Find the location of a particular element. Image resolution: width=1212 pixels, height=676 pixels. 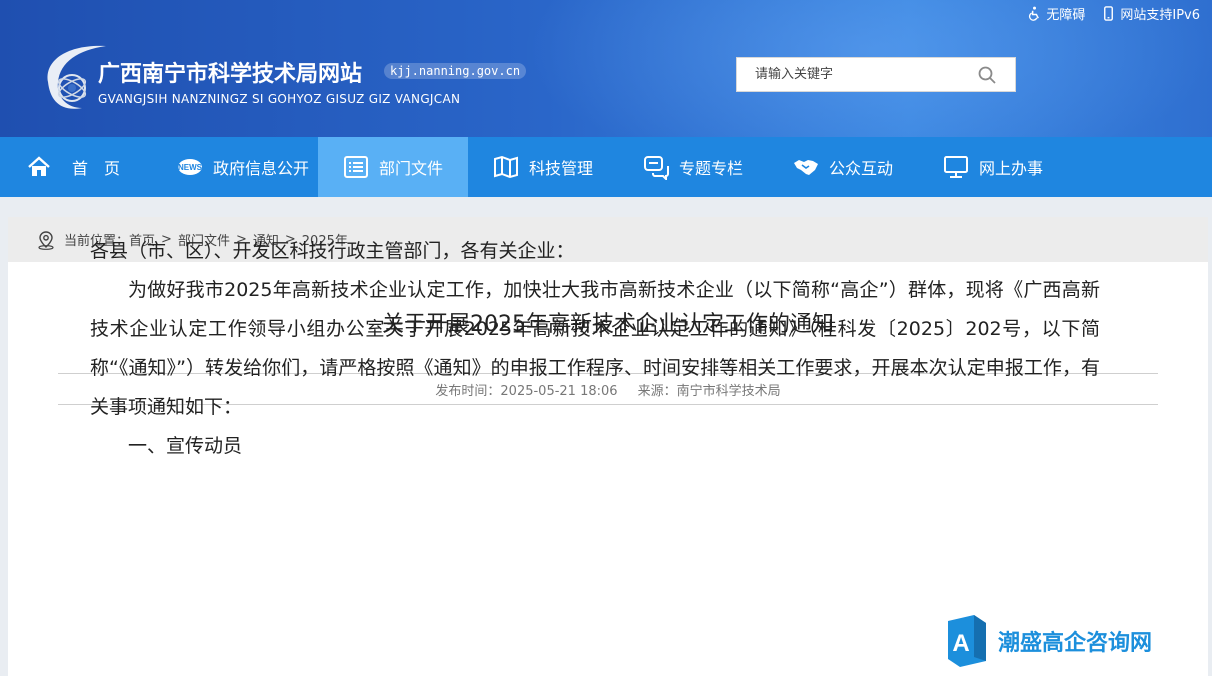

nav-label: 网上办事 is located at coordinates (1010, 168).